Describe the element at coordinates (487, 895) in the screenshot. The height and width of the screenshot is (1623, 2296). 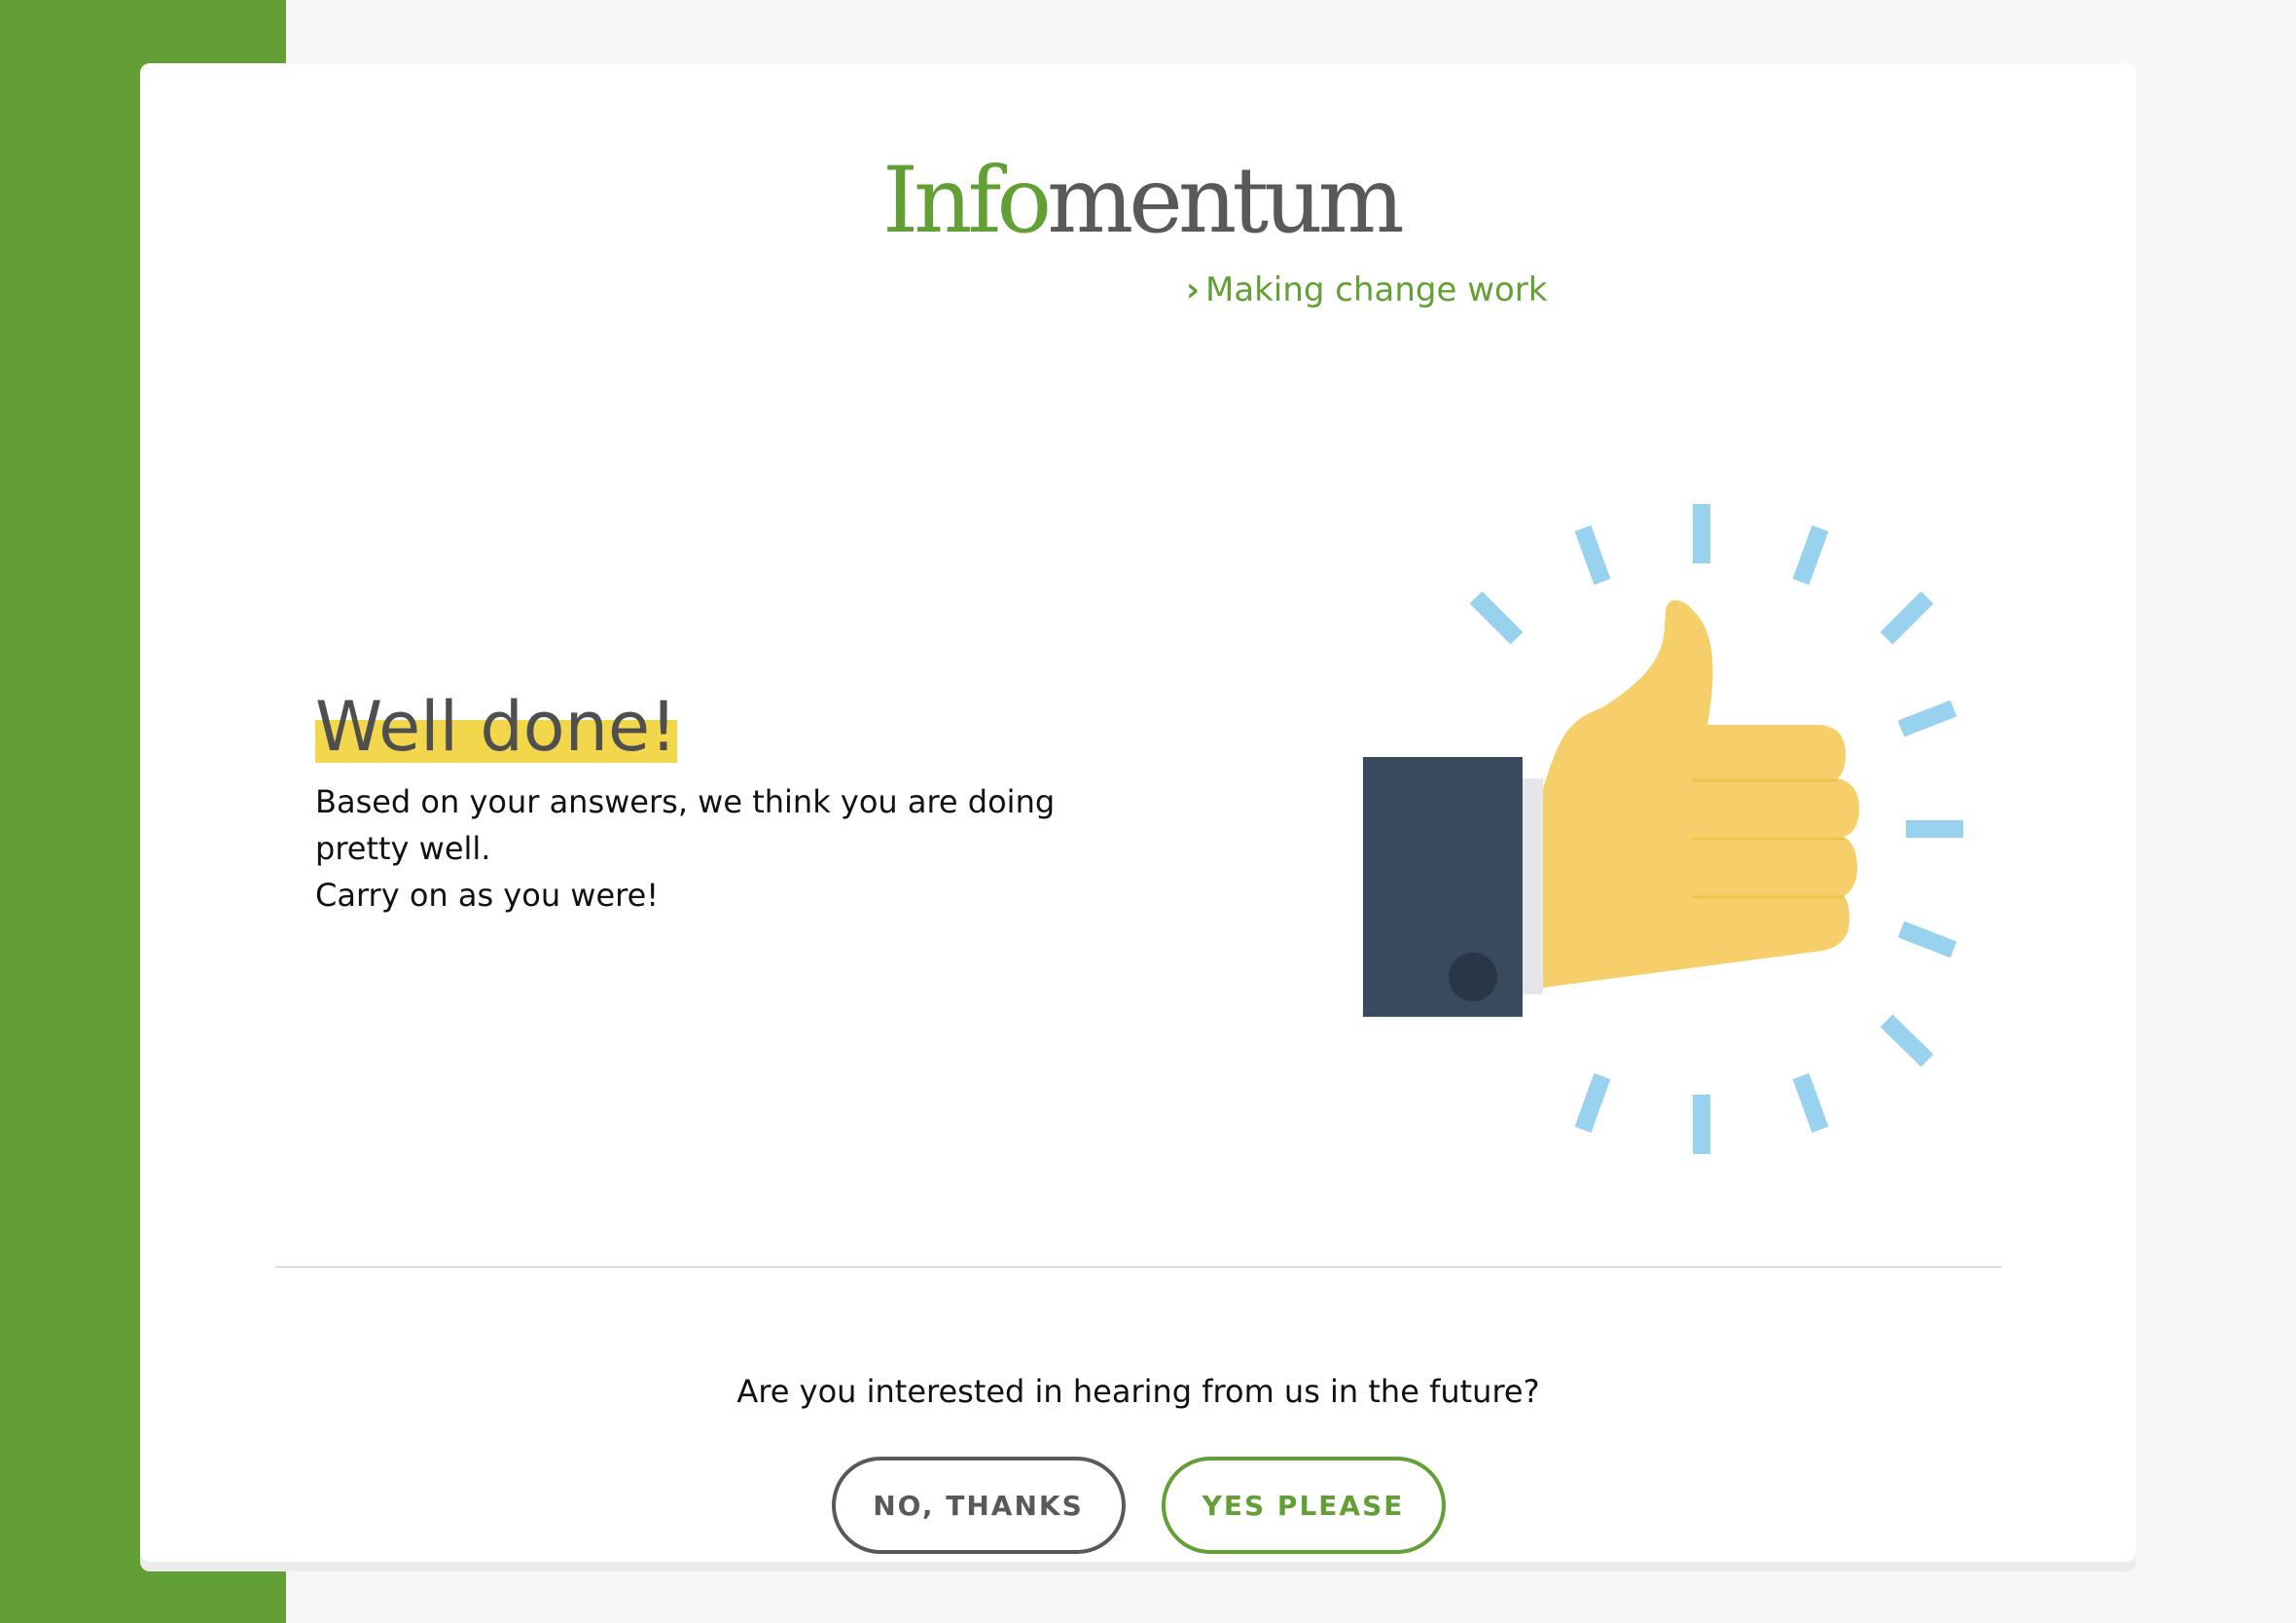
I see `result-message-line-2: Carry on as you were!` at that location.